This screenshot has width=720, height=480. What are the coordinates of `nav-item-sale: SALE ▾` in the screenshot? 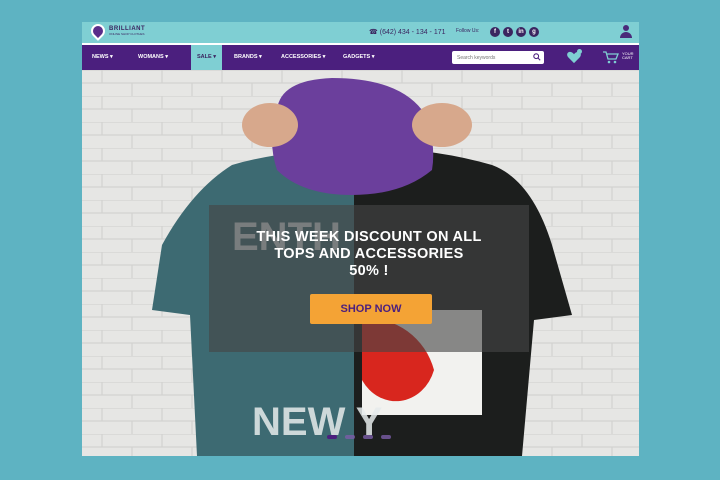 It's located at (206, 57).